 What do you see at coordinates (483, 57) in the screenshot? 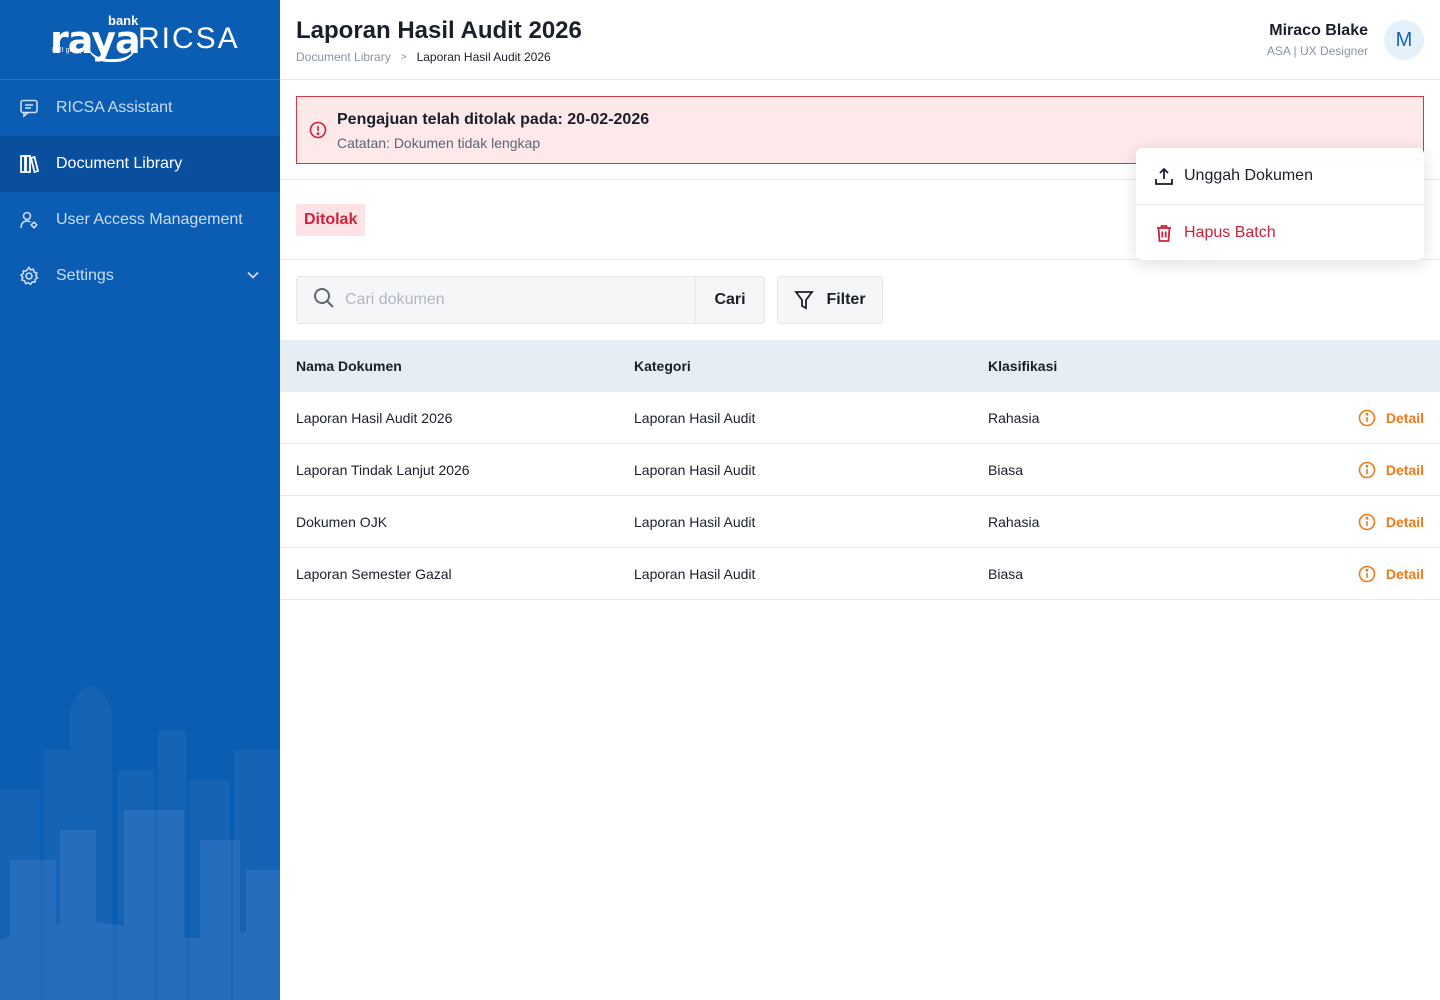
I see `breadcrumb-item-current: Laporan Hasil Audit 2026` at bounding box center [483, 57].